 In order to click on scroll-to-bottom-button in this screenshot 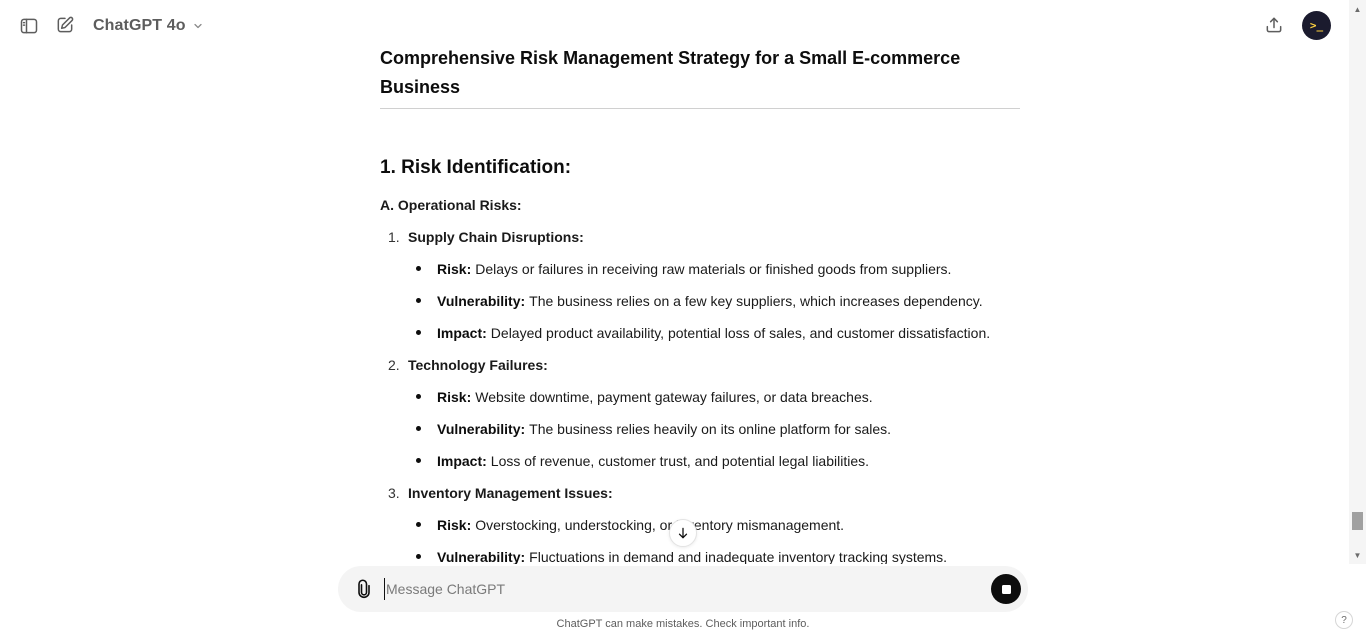, I will do `click(683, 533)`.